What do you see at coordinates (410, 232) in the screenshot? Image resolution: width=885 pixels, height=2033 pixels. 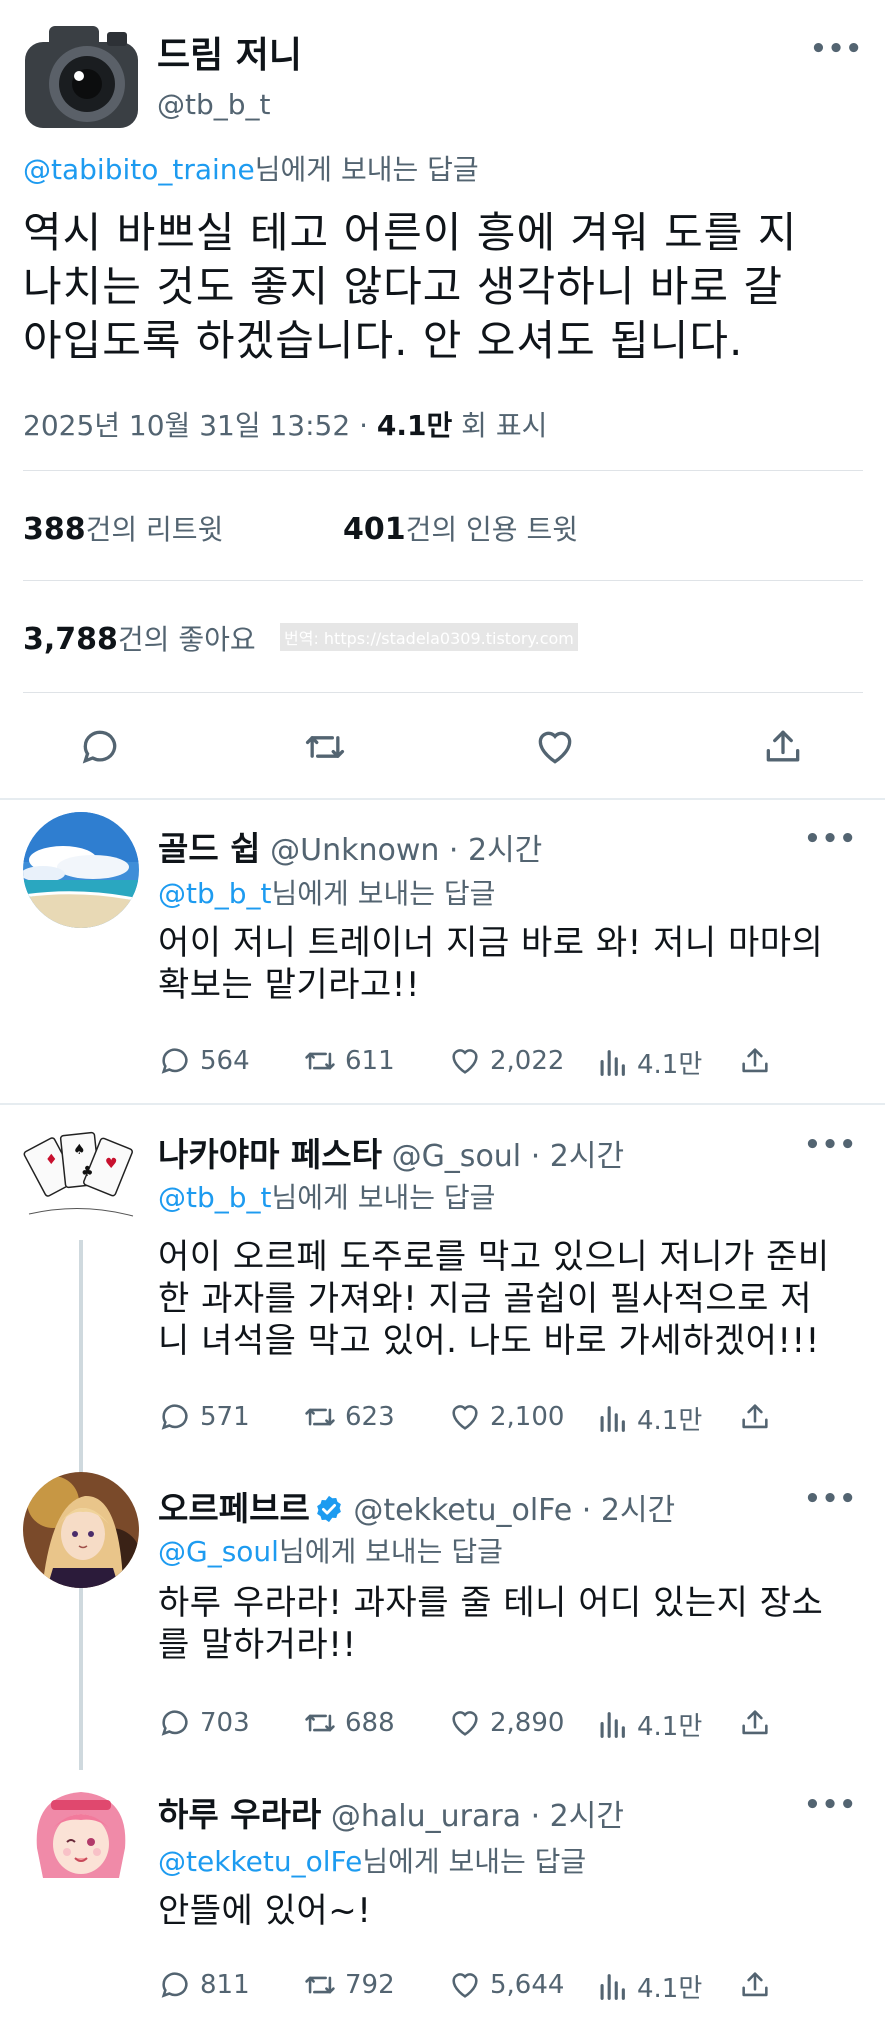 I see `text-line: 역시 바쁘실 테고 어른이 흥에 겨워 도를 지` at bounding box center [410, 232].